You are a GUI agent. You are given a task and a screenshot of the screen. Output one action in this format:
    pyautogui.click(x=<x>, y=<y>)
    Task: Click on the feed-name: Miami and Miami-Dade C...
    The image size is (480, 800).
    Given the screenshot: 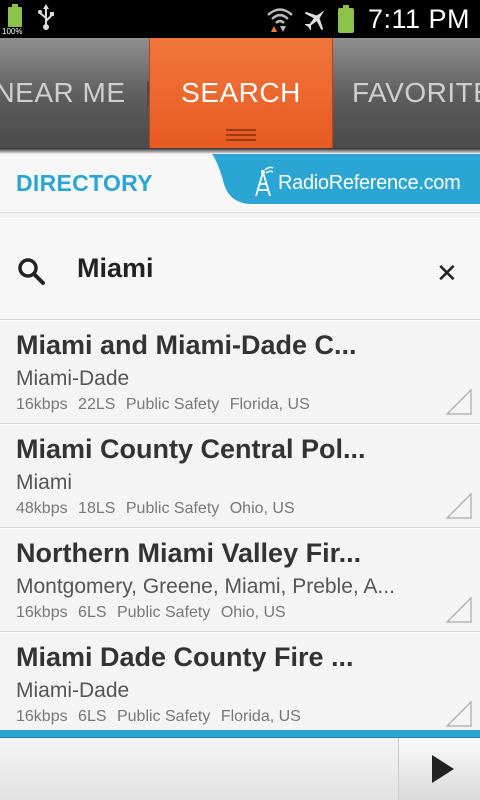 What is the action you would take?
    pyautogui.click(x=186, y=345)
    